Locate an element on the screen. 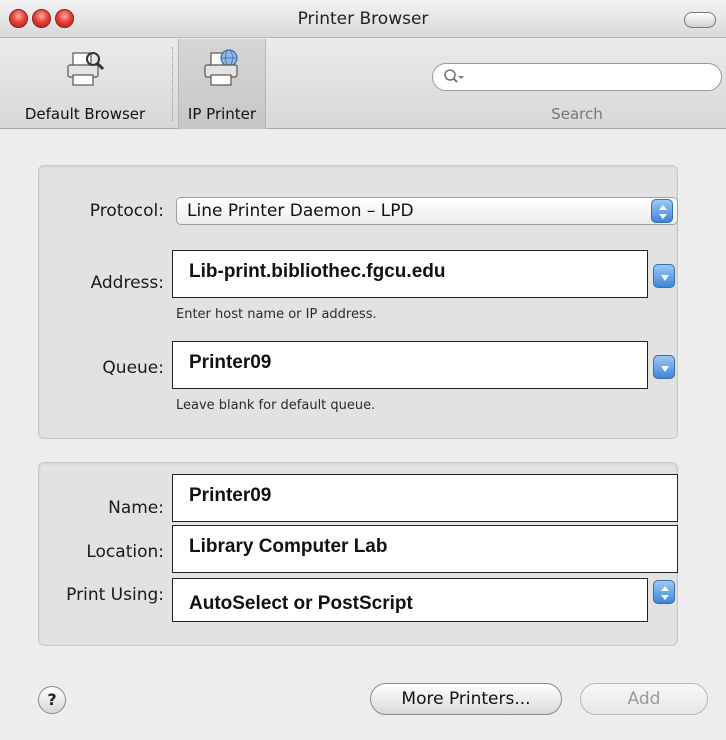  address-field: Lib-print.bibliothec.fgcu.edu is located at coordinates (410, 274).